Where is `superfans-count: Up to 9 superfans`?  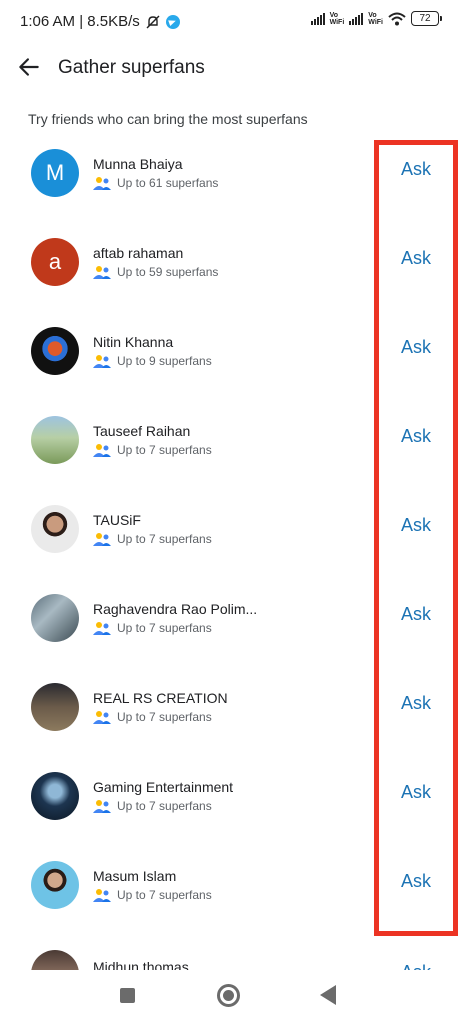
superfans-count: Up to 9 superfans is located at coordinates (164, 361).